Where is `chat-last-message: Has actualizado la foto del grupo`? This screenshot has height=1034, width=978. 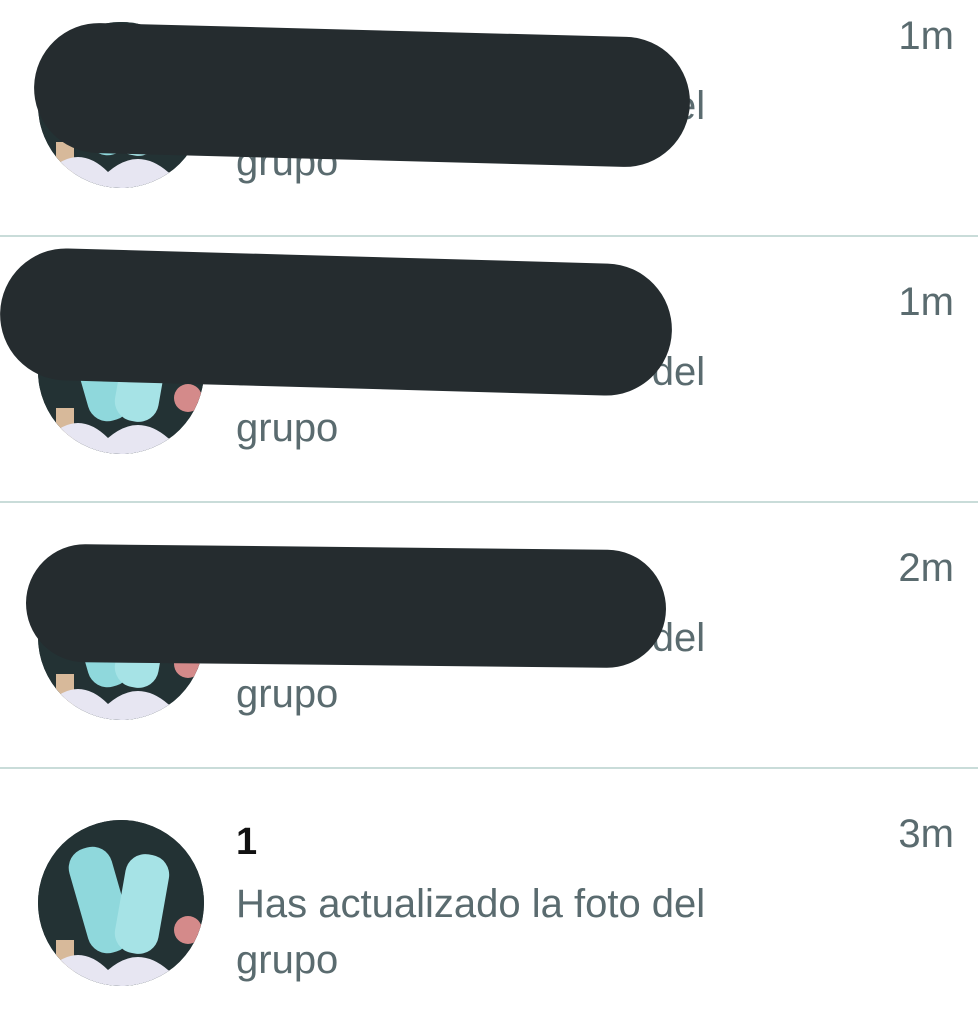 chat-last-message: Has actualizado la foto del grupo is located at coordinates (471, 932).